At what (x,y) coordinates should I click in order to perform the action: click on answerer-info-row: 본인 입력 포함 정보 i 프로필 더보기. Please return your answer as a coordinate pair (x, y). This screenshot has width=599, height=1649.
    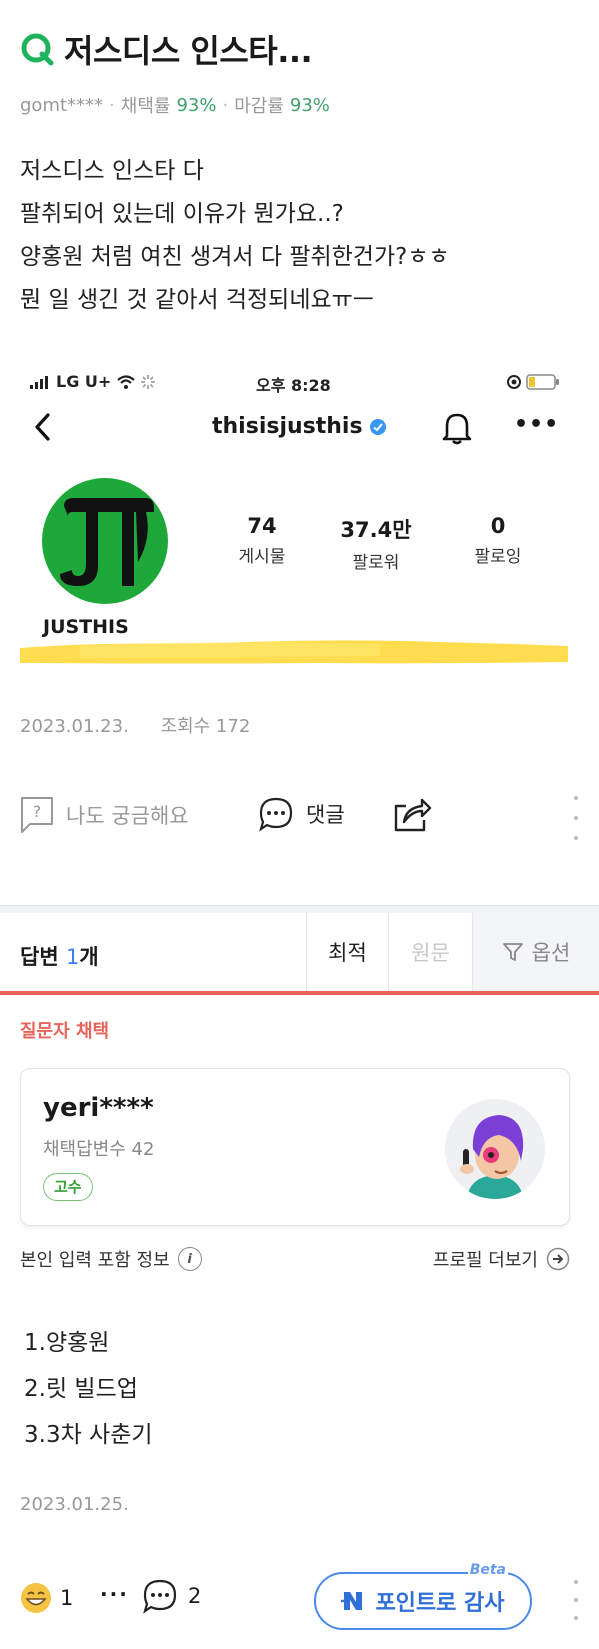
    Looking at the image, I should click on (295, 1260).